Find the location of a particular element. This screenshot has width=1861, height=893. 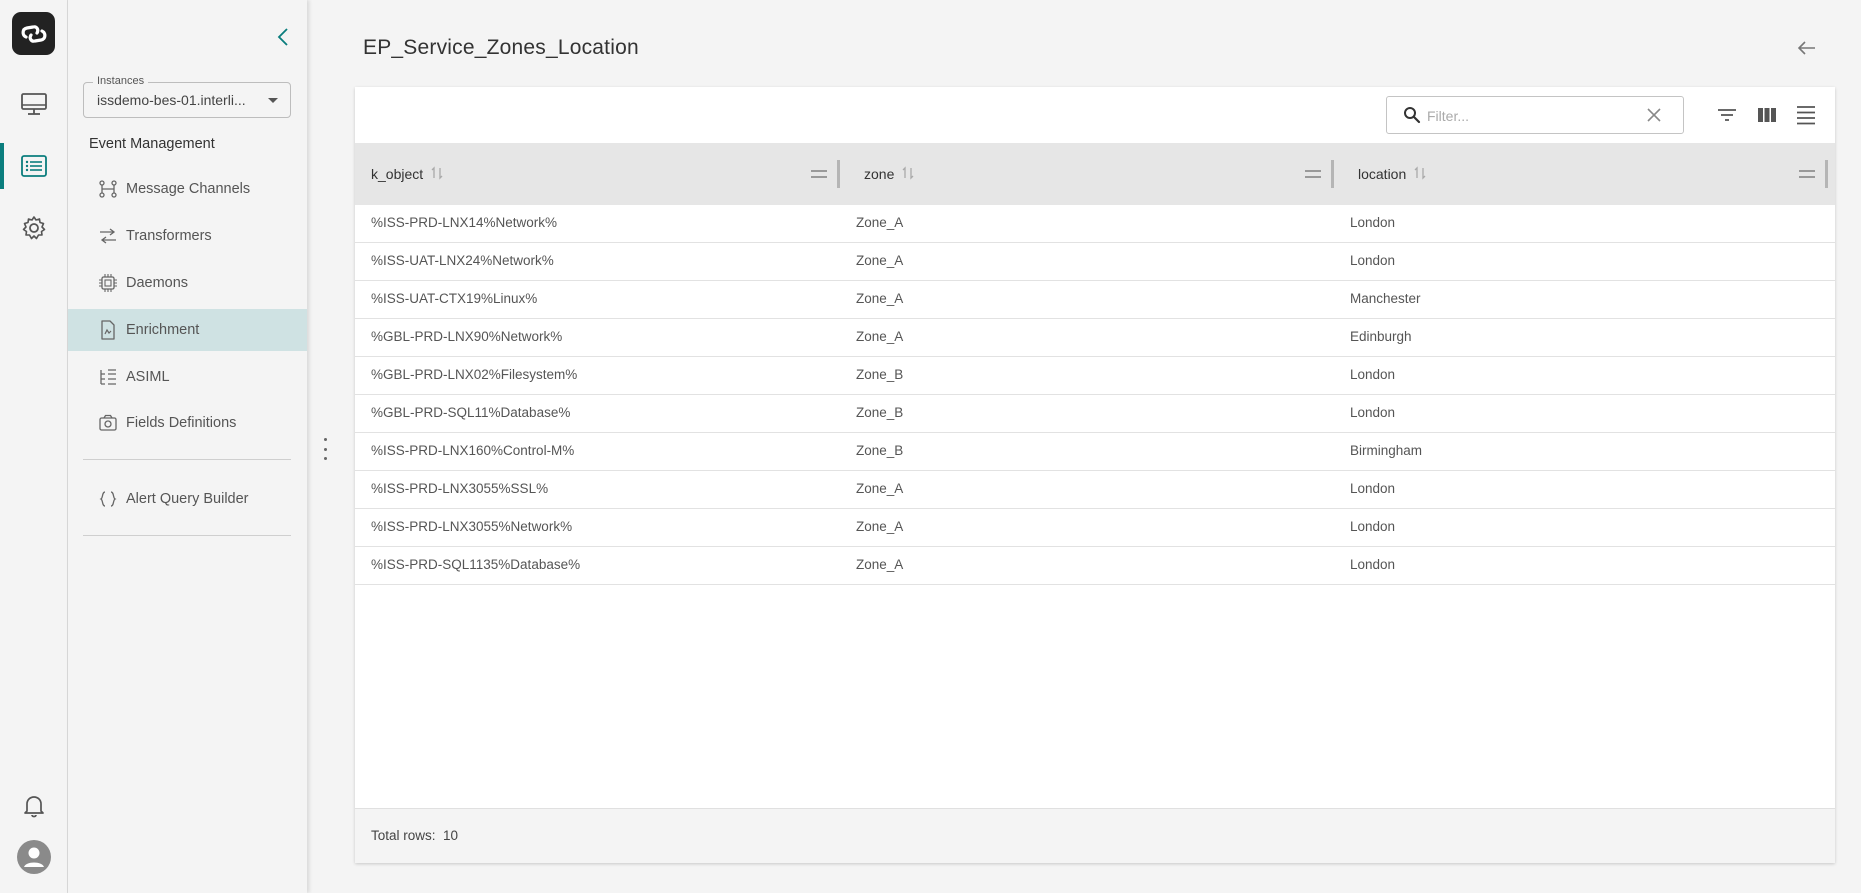

sidebar-item-asiml: ASIML is located at coordinates (187, 377).